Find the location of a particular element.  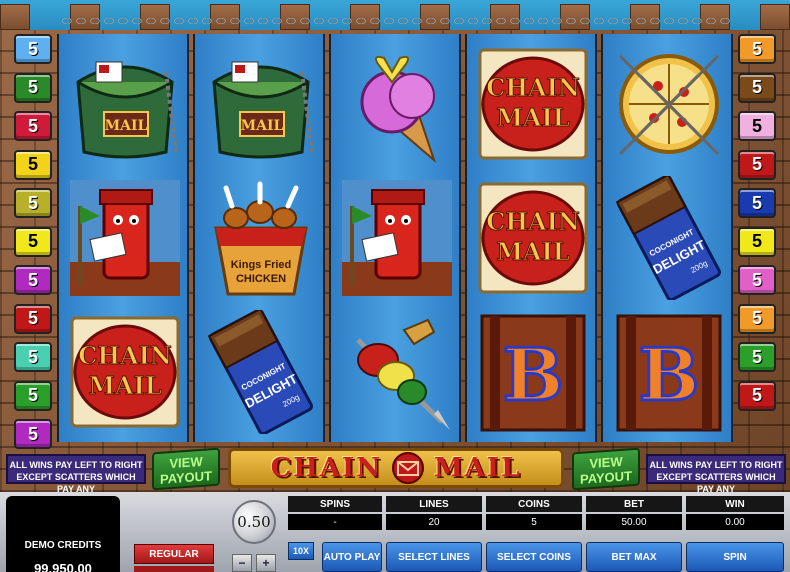

svg-text: Kings Fried is located at coordinates (261, 265).